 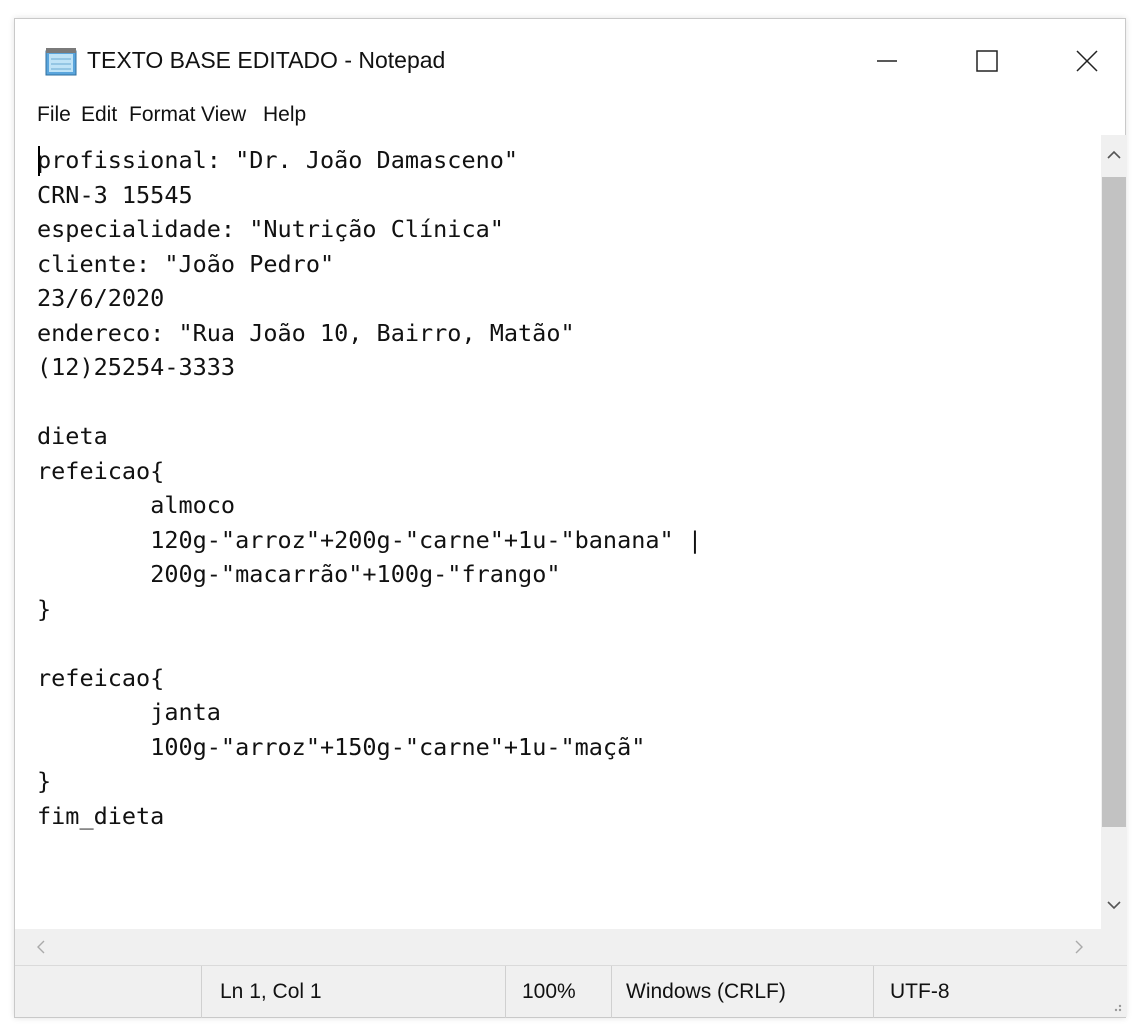 What do you see at coordinates (570, 115) in the screenshot?
I see `menu-bar: File Edit Format View Help` at bounding box center [570, 115].